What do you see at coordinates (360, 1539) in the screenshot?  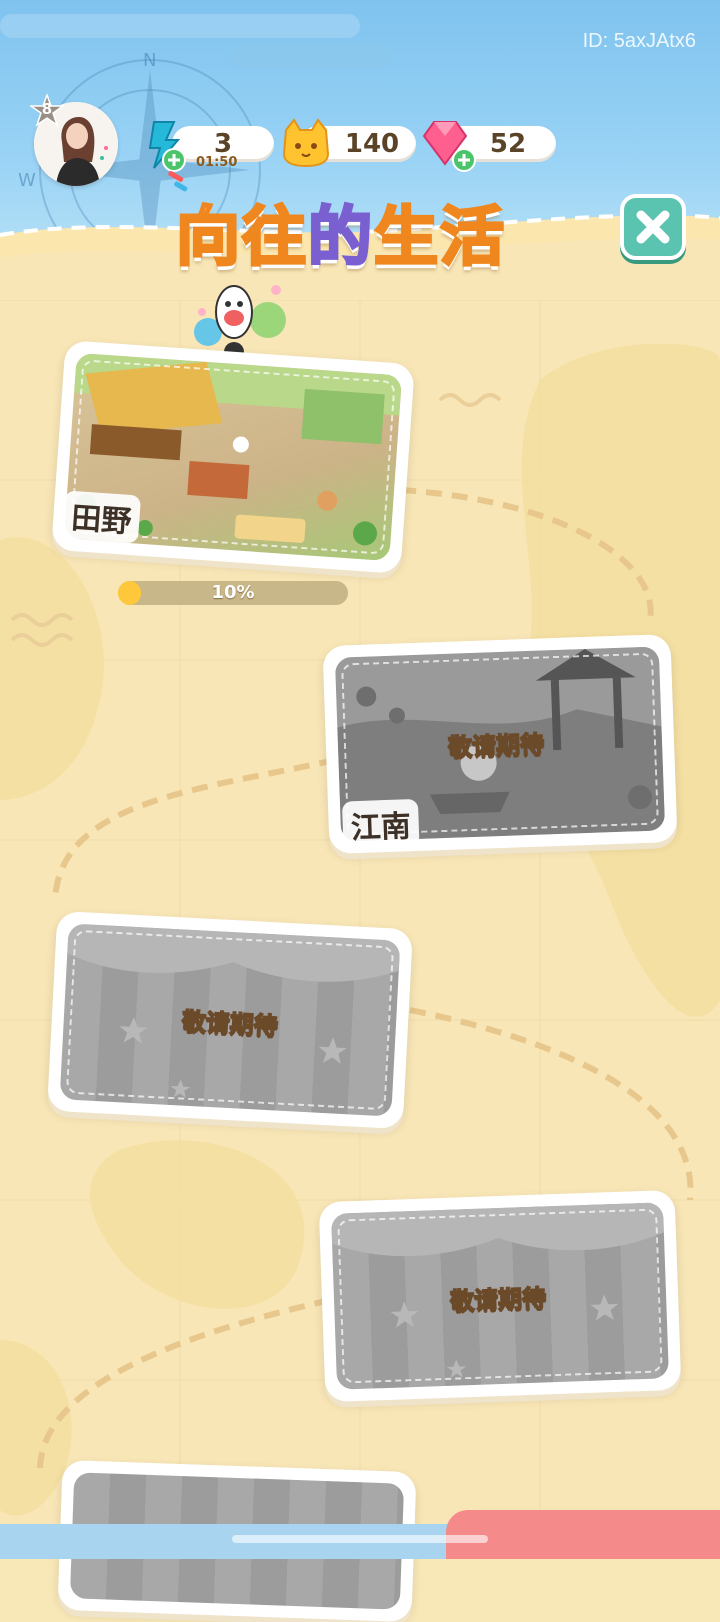 I see `home-indicator` at bounding box center [360, 1539].